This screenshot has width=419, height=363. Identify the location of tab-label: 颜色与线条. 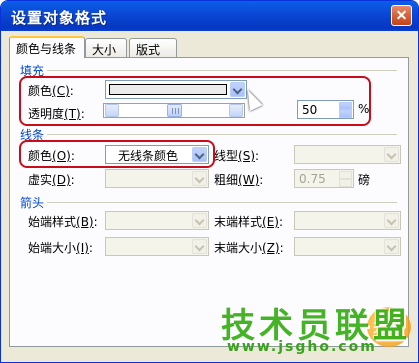
(46, 49).